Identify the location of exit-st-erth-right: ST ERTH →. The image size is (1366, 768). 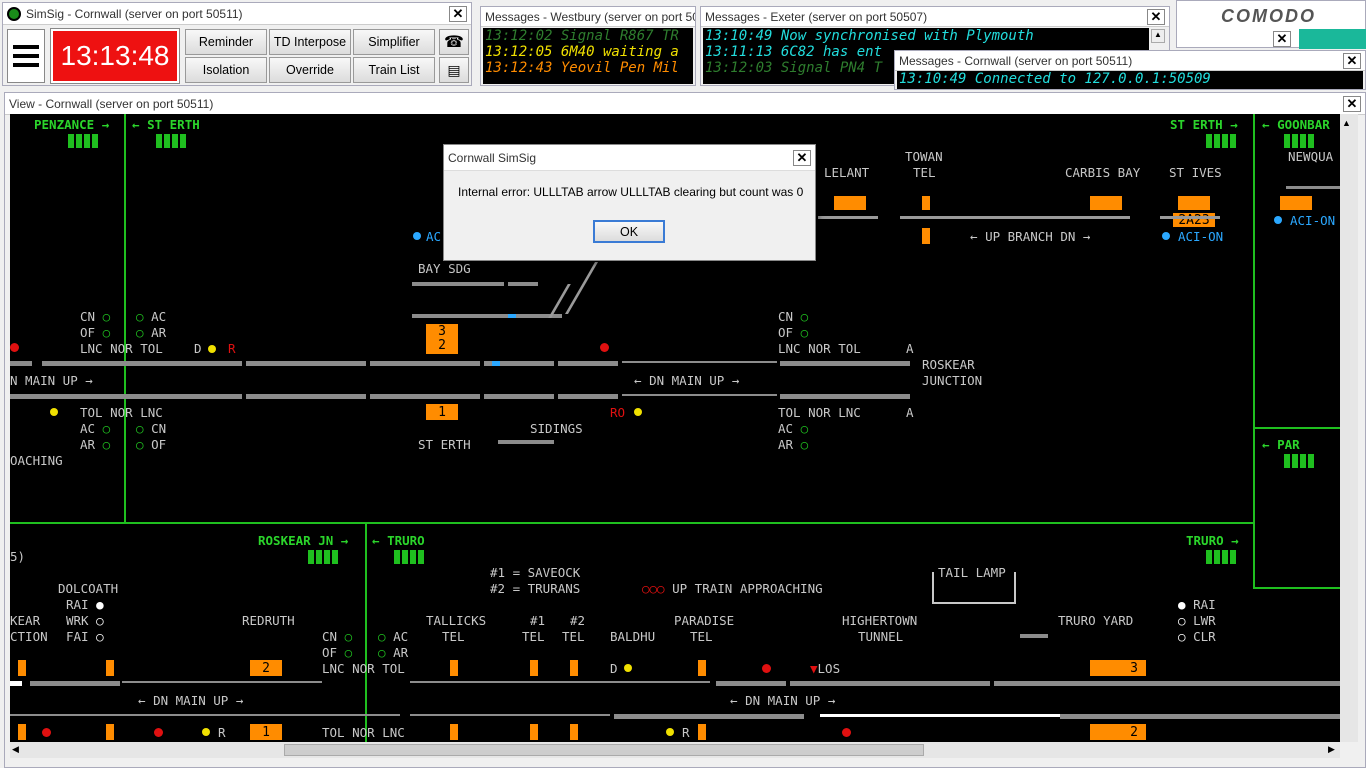
(1204, 125).